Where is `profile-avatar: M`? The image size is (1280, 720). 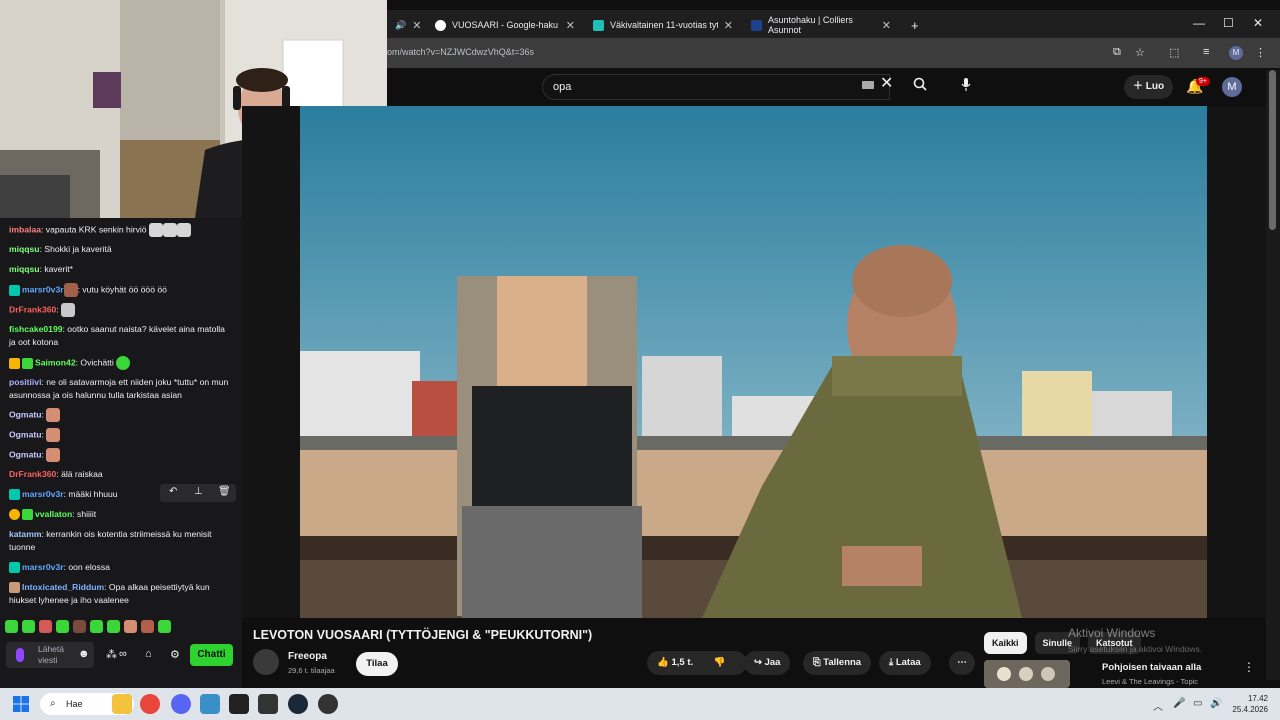
profile-avatar: M is located at coordinates (1236, 53).